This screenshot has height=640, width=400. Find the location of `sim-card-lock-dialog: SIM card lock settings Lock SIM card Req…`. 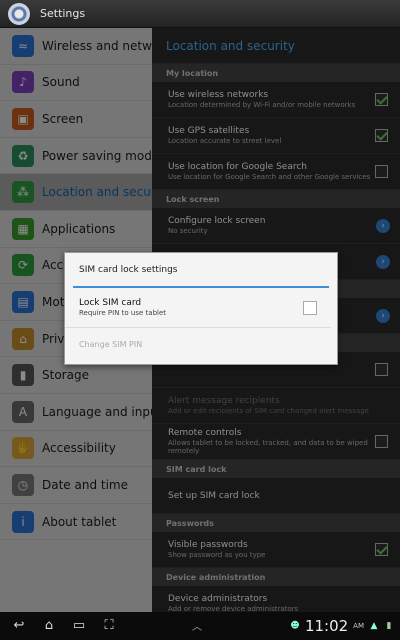

sim-card-lock-dialog: SIM card lock settings Lock SIM card Req… is located at coordinates (201, 308).